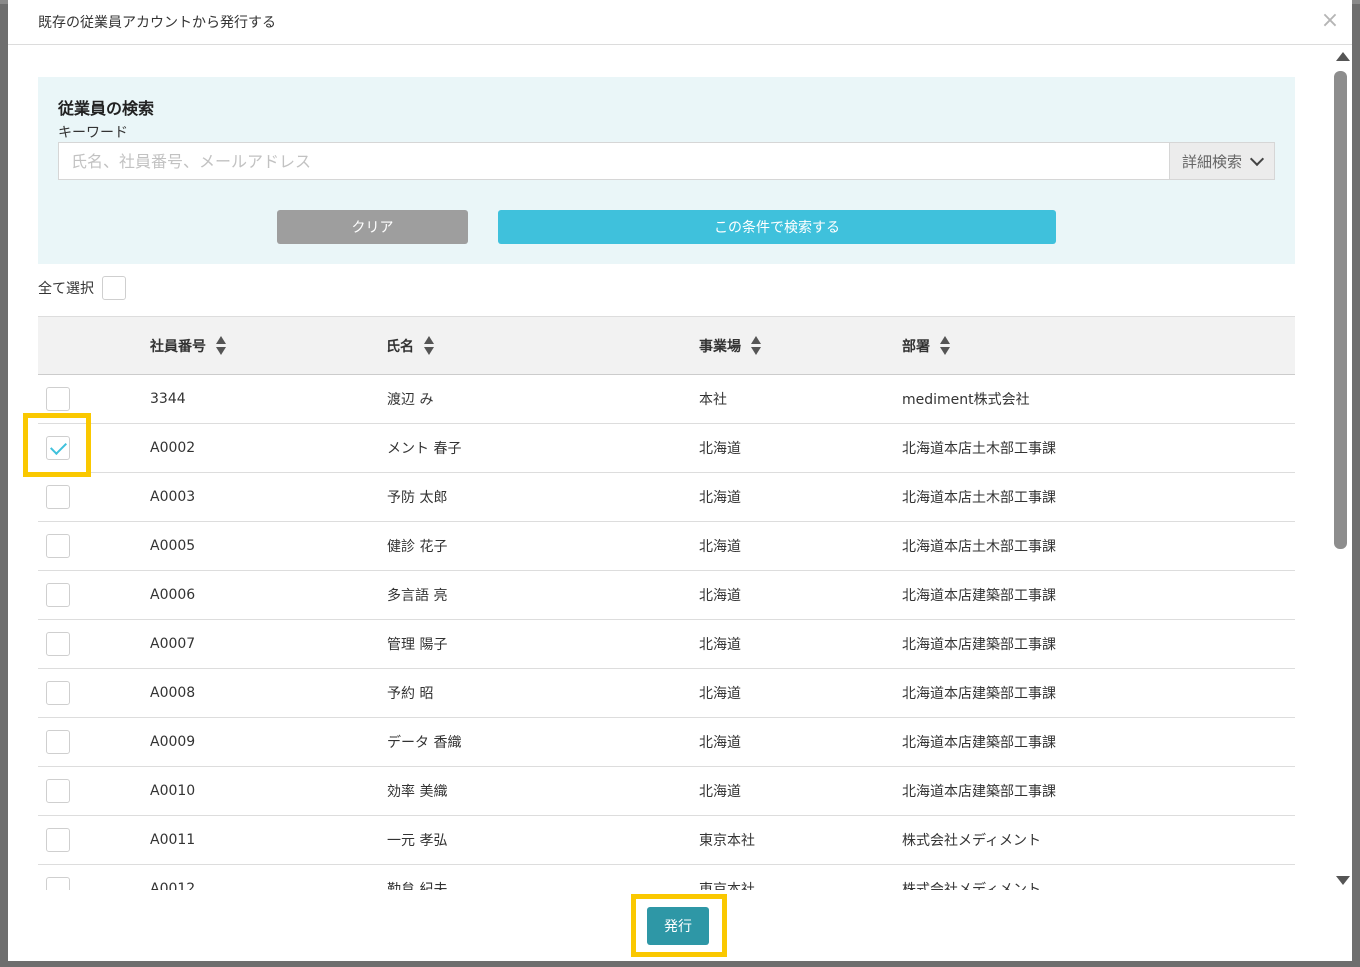  Describe the element at coordinates (173, 885) in the screenshot. I see `cell-employee-id: A0012` at that location.